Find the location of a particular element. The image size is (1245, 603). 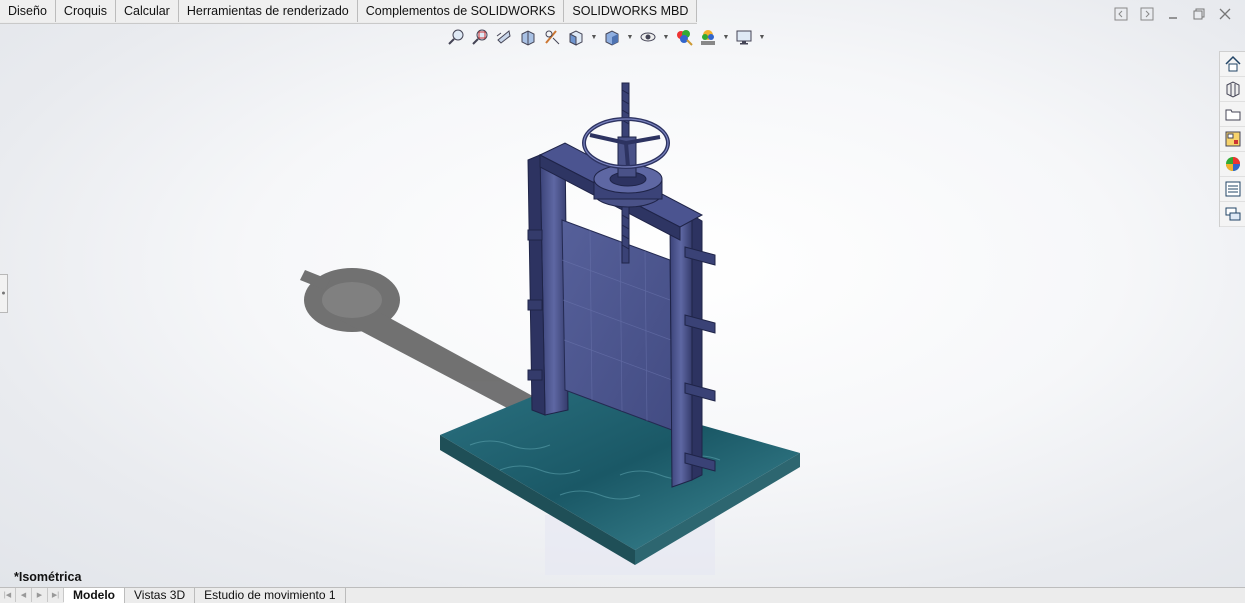

view-settings-icon is located at coordinates (744, 37).